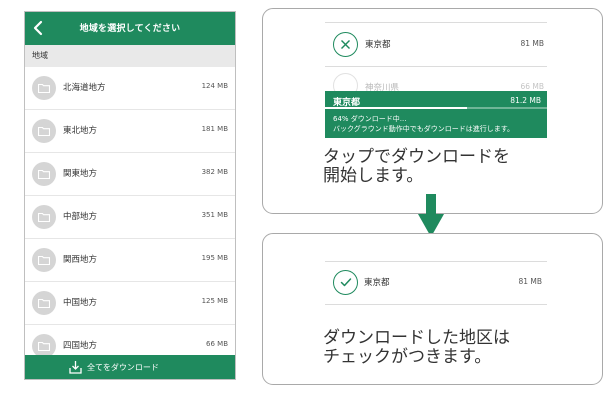 Image resolution: width=610 pixels, height=397 pixels. I want to click on chevron-left-icon, so click(38, 28).